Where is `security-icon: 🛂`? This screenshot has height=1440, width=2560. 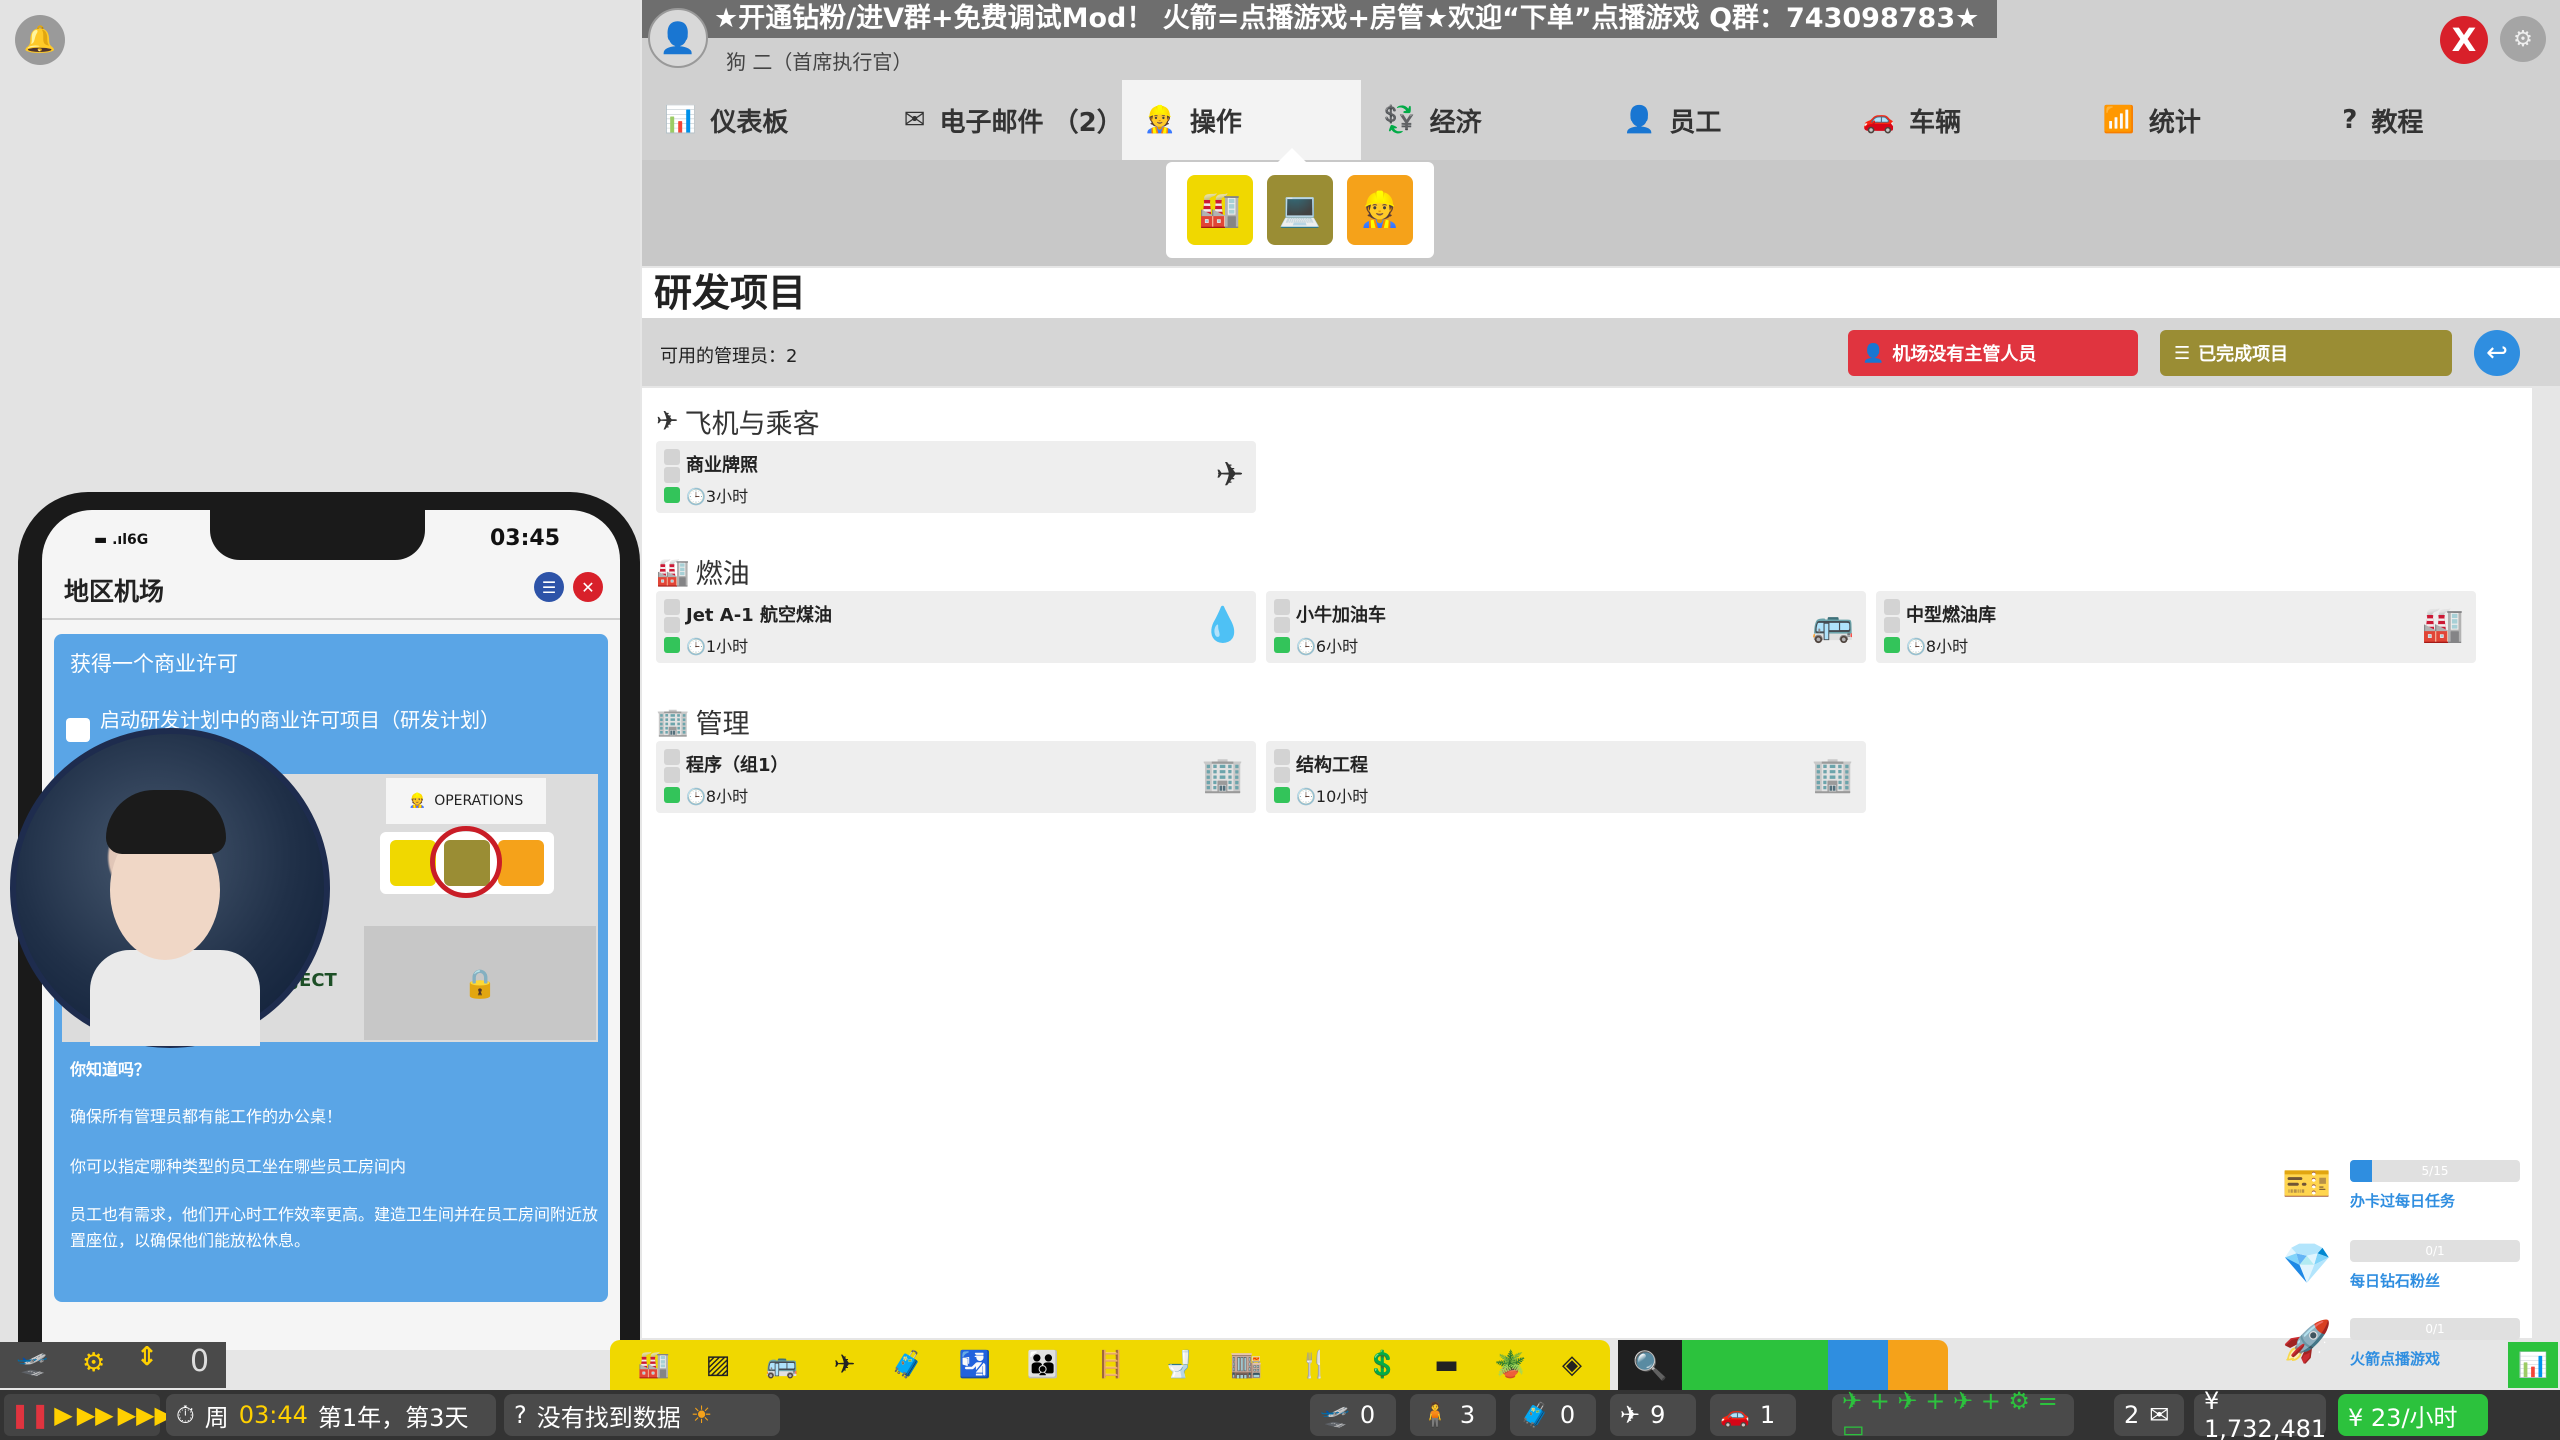 security-icon: 🛂 is located at coordinates (975, 1365).